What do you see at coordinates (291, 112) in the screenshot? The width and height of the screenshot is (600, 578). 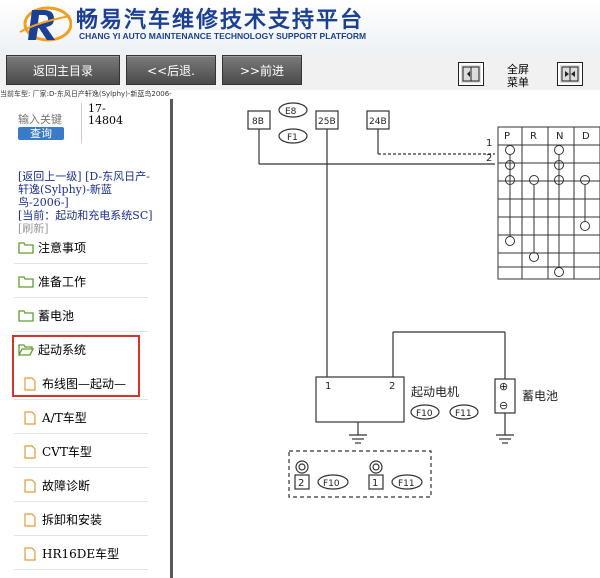 I see `fuse-e8-label: E8` at bounding box center [291, 112].